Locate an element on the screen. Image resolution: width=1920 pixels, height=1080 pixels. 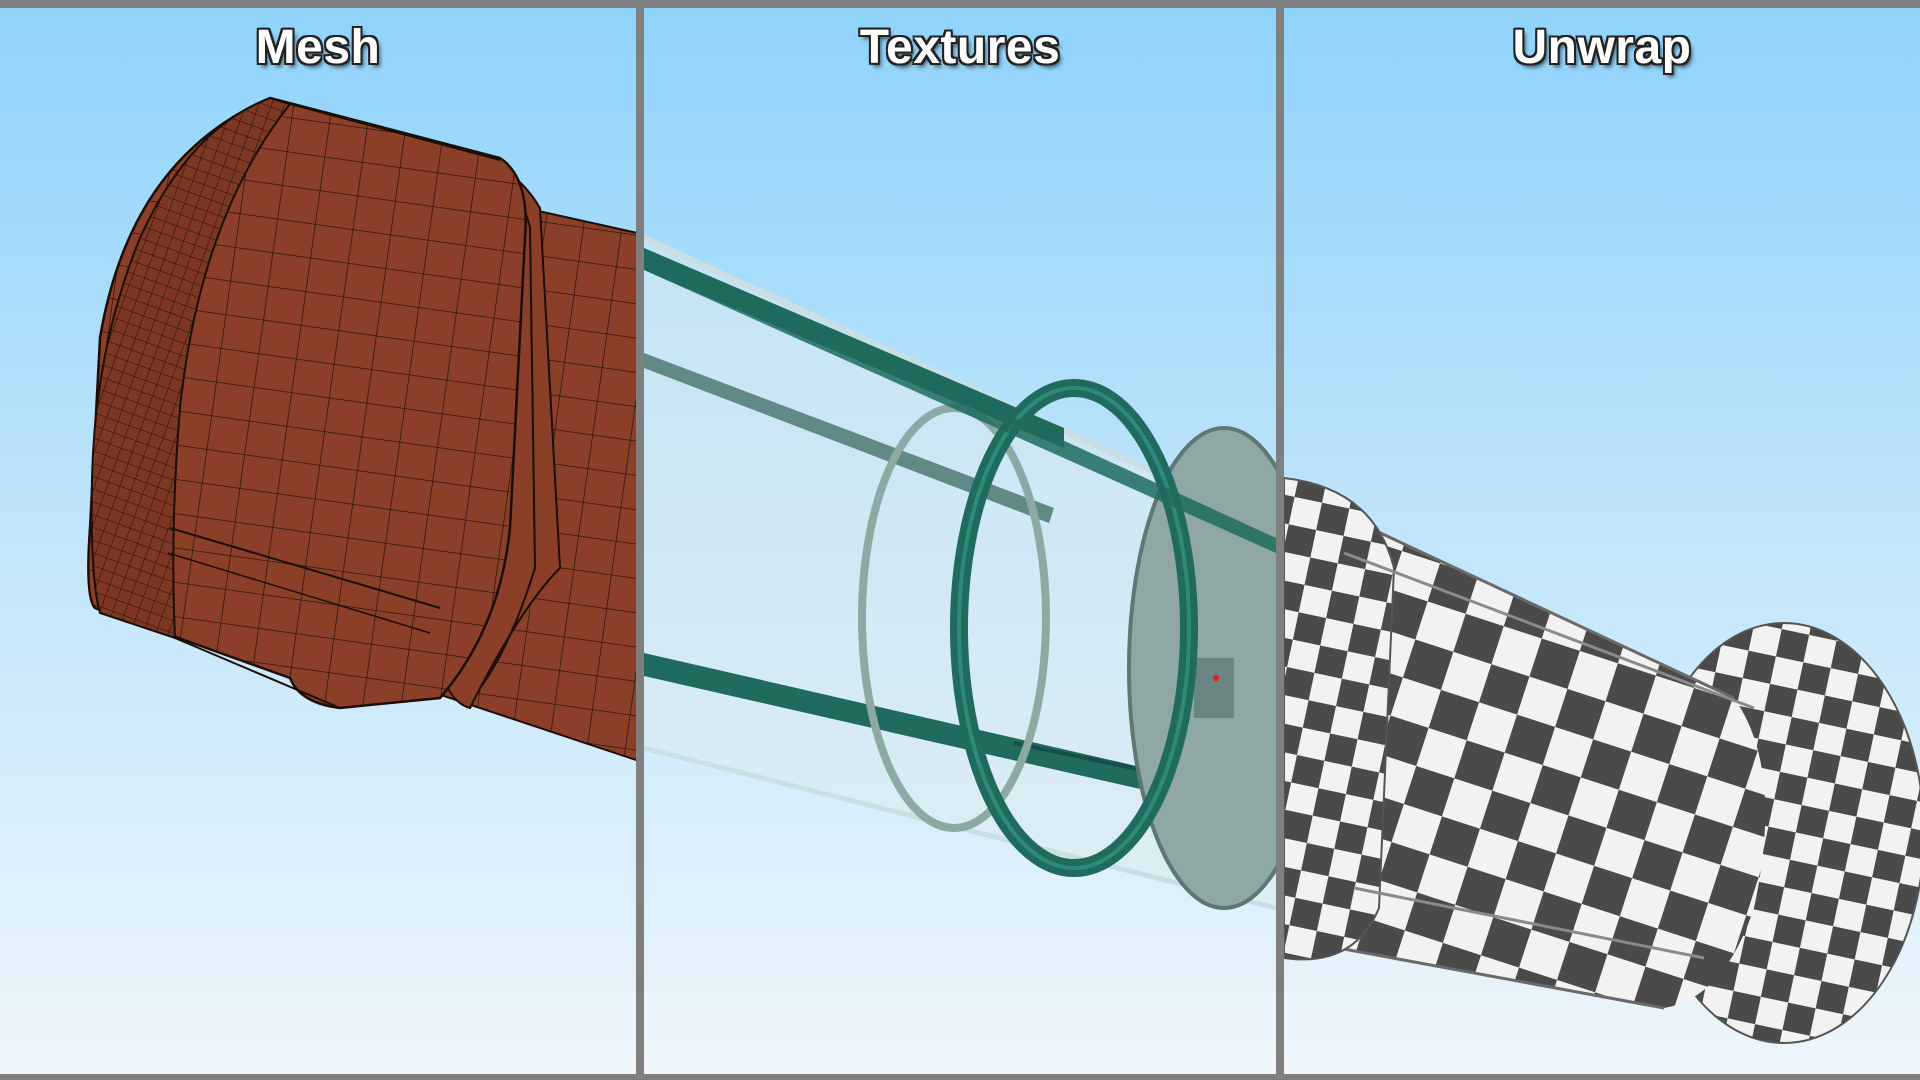
panel-title-unwrap: Unwrap is located at coordinates (1602, 47).